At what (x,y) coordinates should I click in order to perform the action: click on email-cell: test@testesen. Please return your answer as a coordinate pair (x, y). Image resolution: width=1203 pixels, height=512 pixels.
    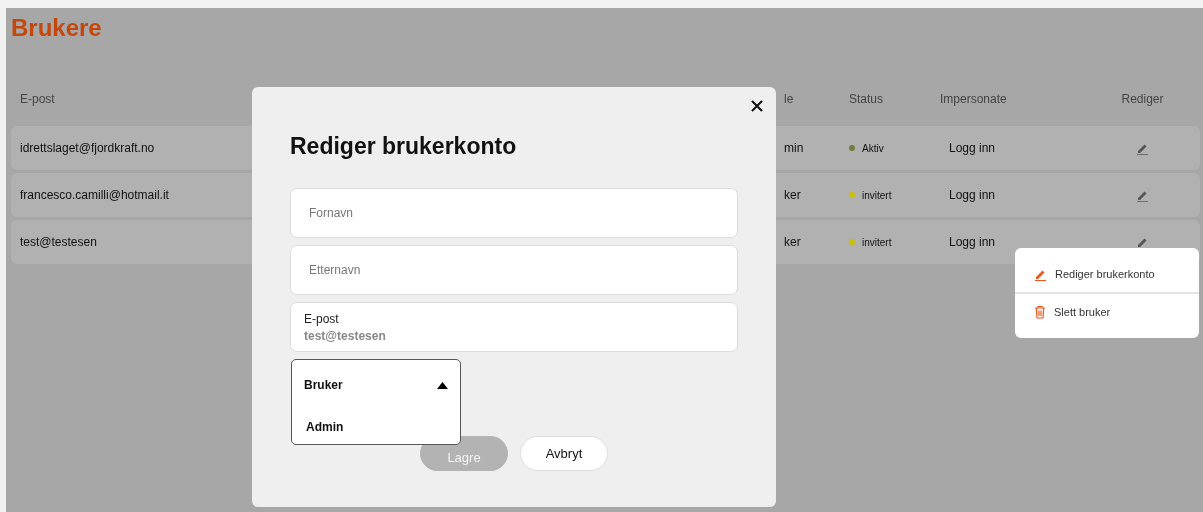
    Looking at the image, I should click on (58, 242).